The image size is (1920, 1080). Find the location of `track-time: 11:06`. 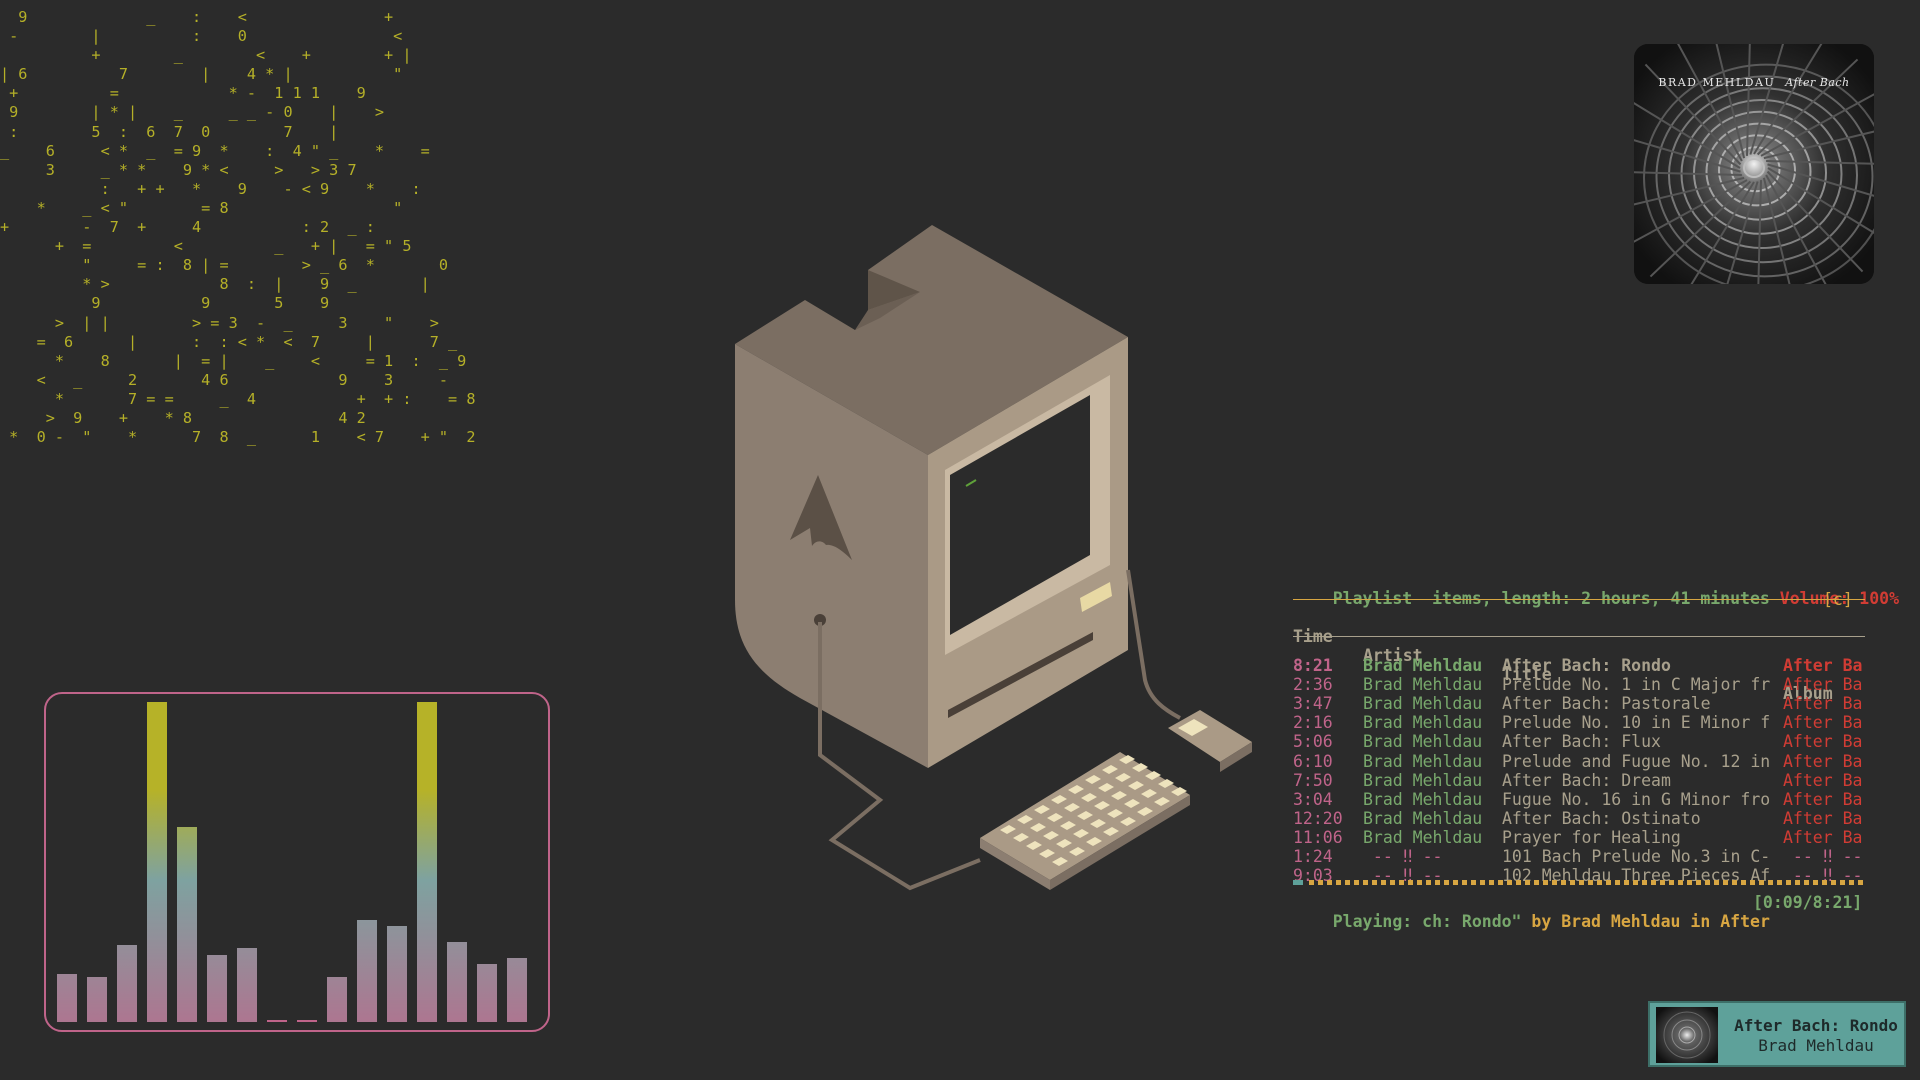

track-time: 11:06 is located at coordinates (1318, 837).